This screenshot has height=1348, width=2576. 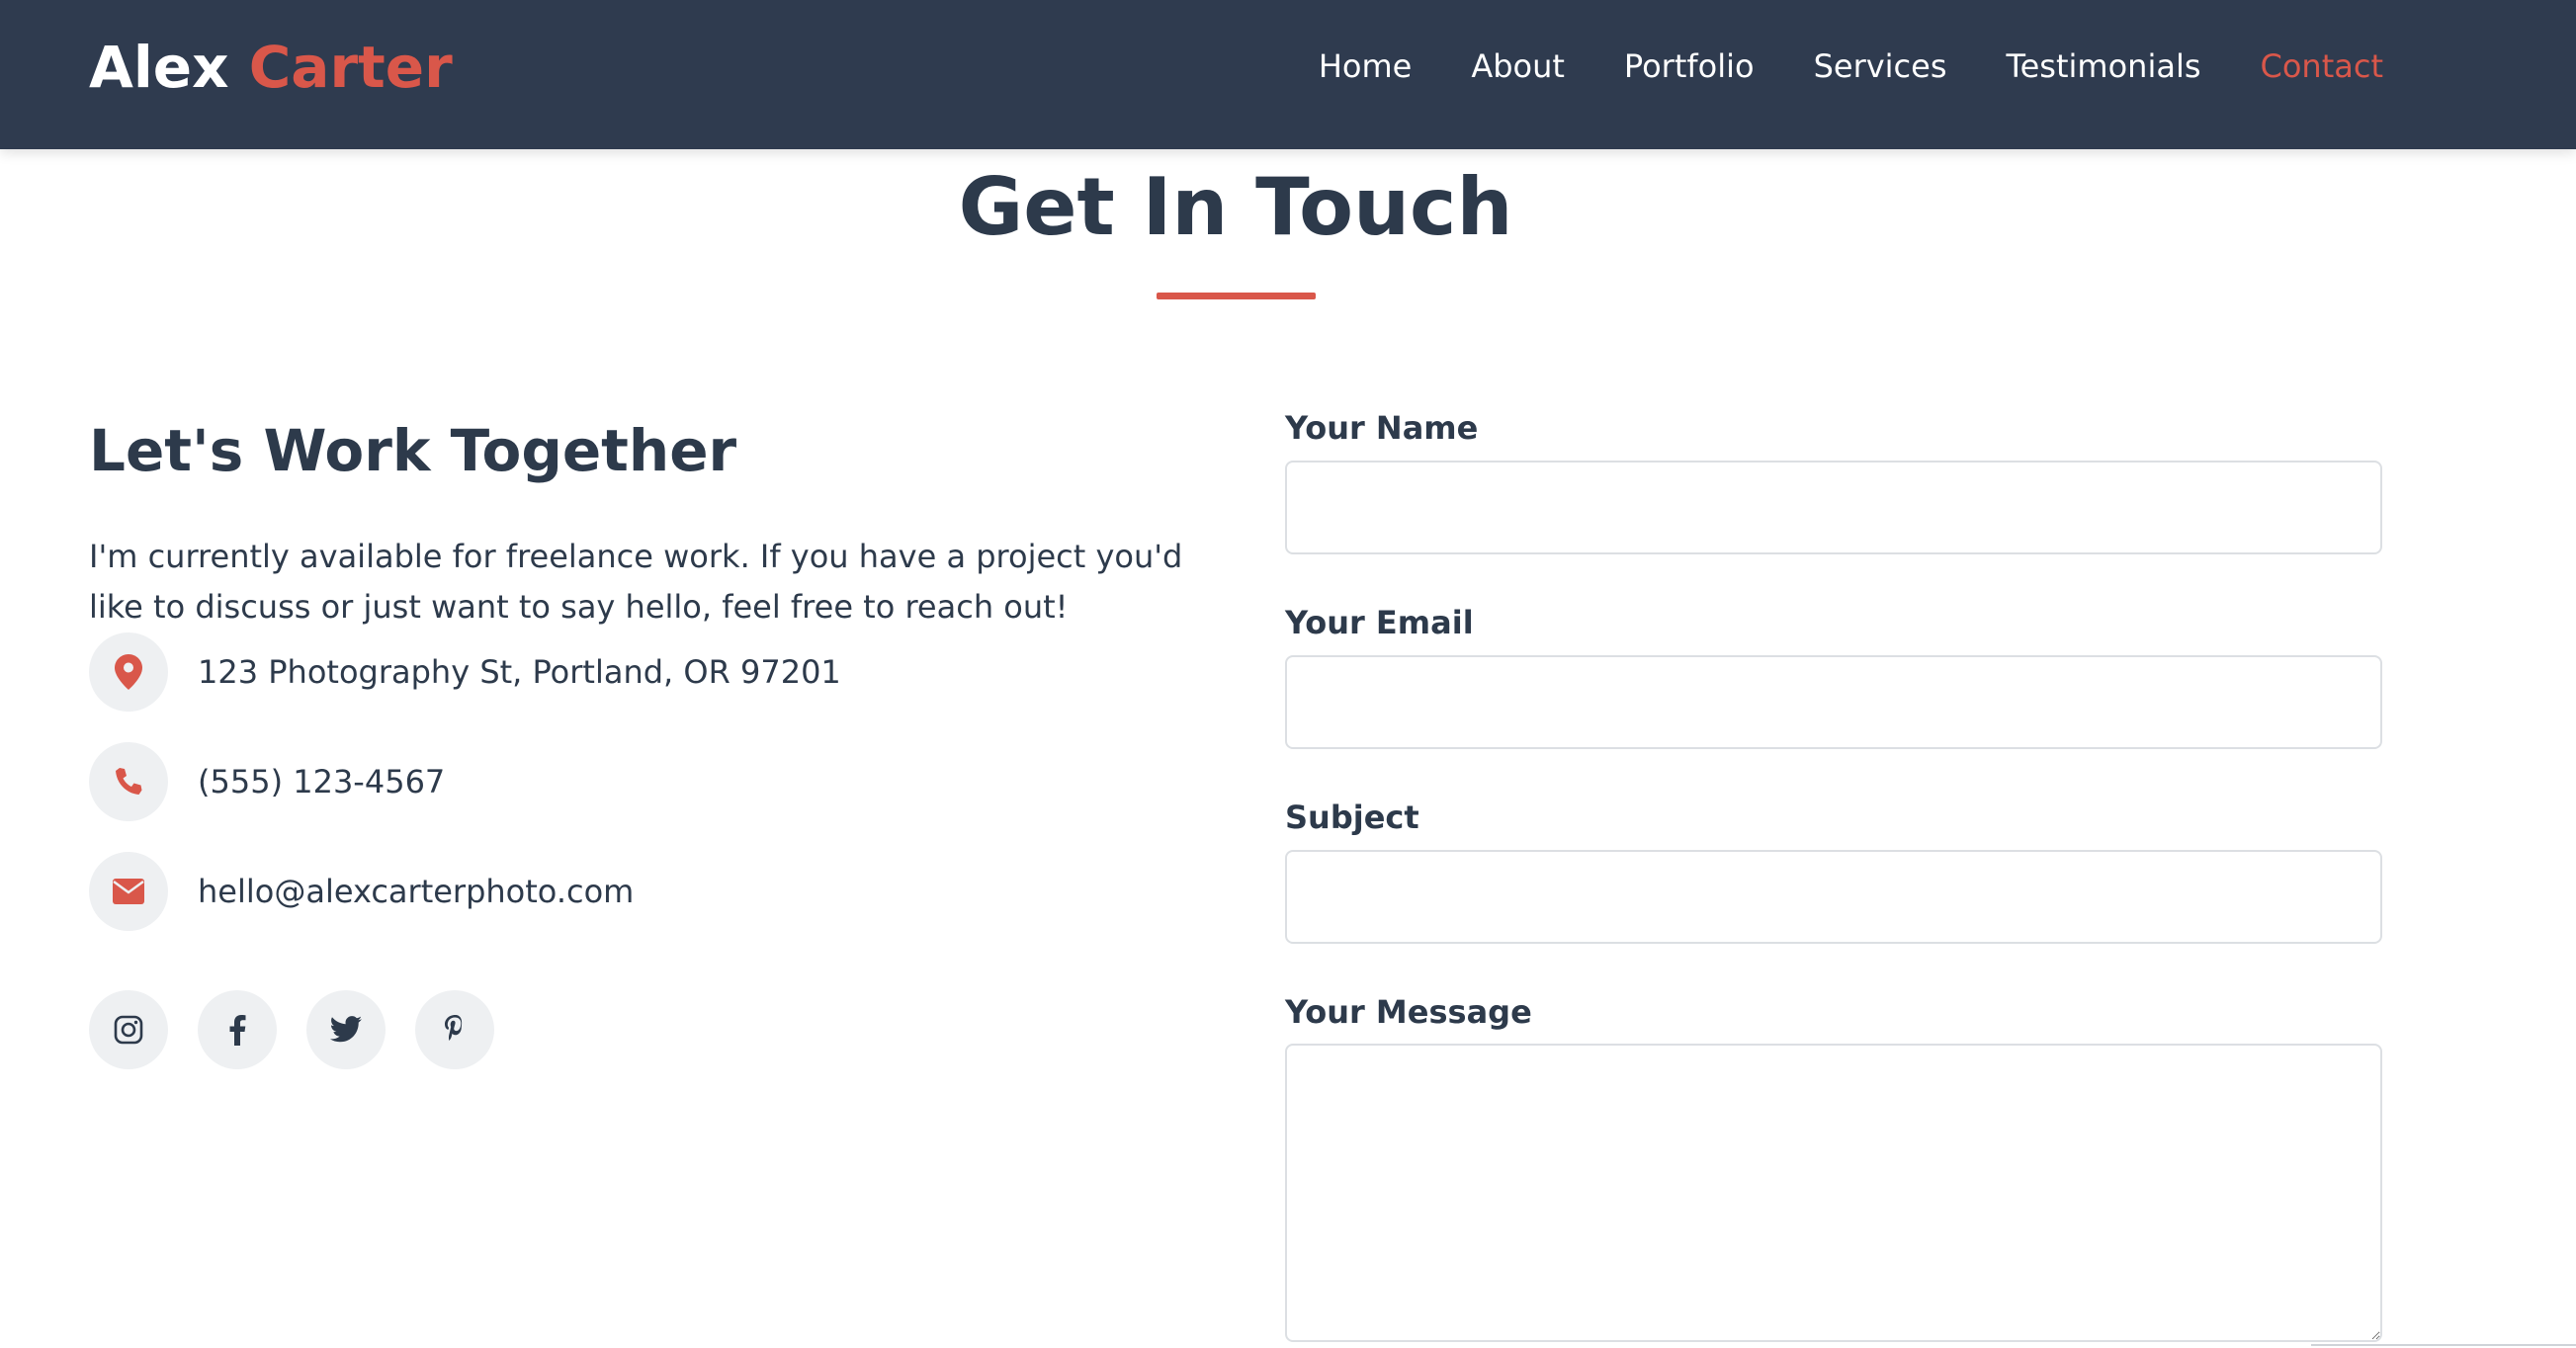 I want to click on email-item: hello@alexcarterphoto.com, so click(x=361, y=891).